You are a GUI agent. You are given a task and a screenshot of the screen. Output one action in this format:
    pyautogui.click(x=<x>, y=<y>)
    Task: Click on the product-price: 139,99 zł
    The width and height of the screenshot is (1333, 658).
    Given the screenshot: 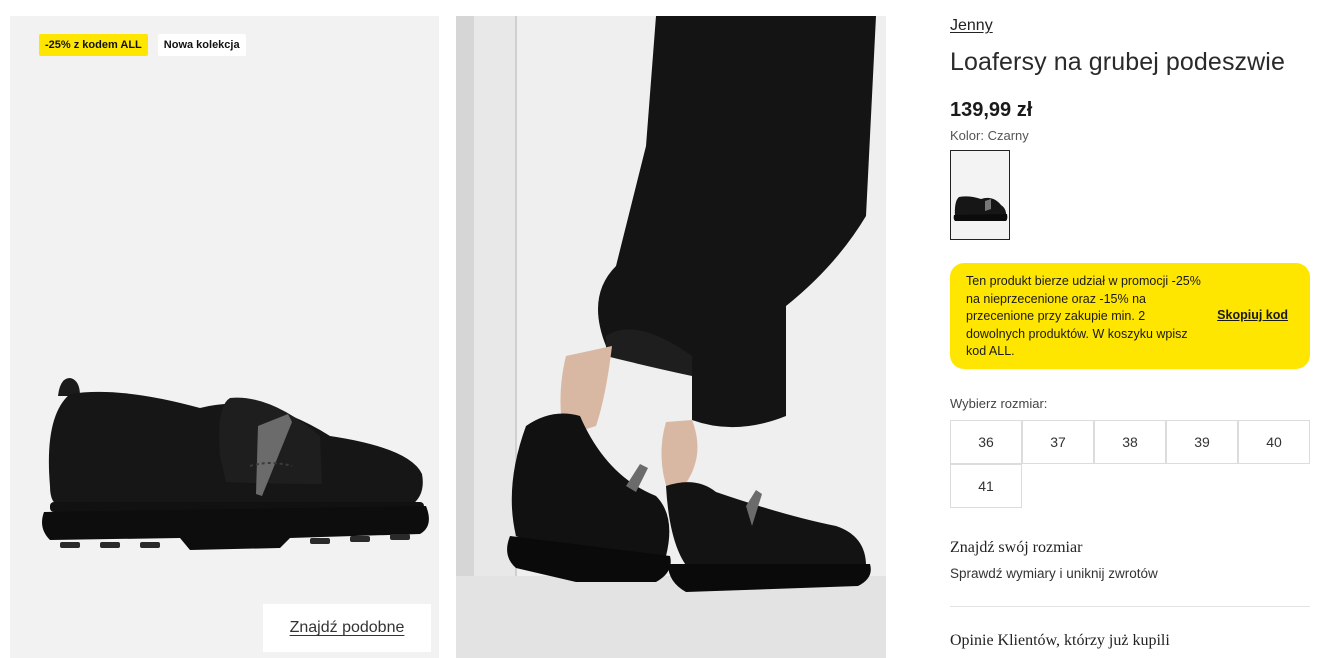 What is the action you would take?
    pyautogui.click(x=991, y=110)
    